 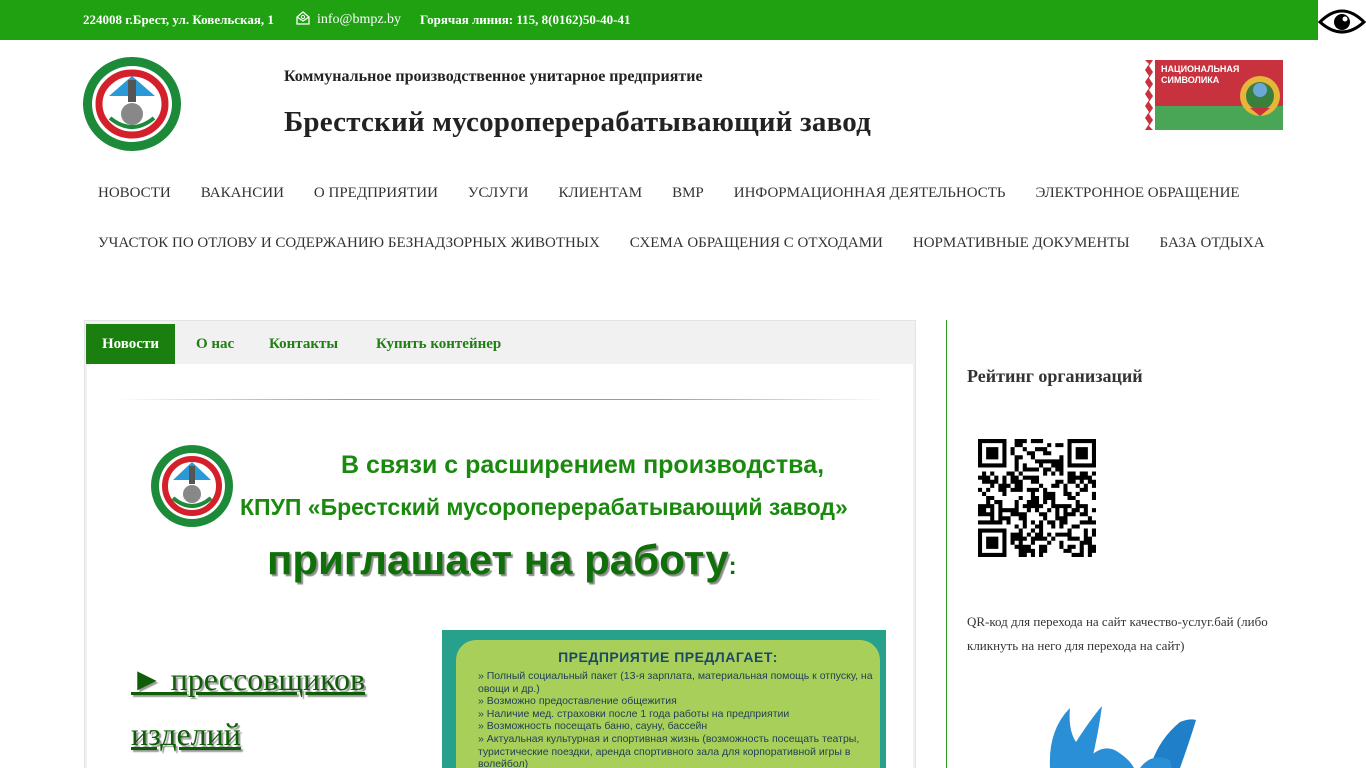 I want to click on email-link: info@bmpz.by, so click(x=359, y=20).